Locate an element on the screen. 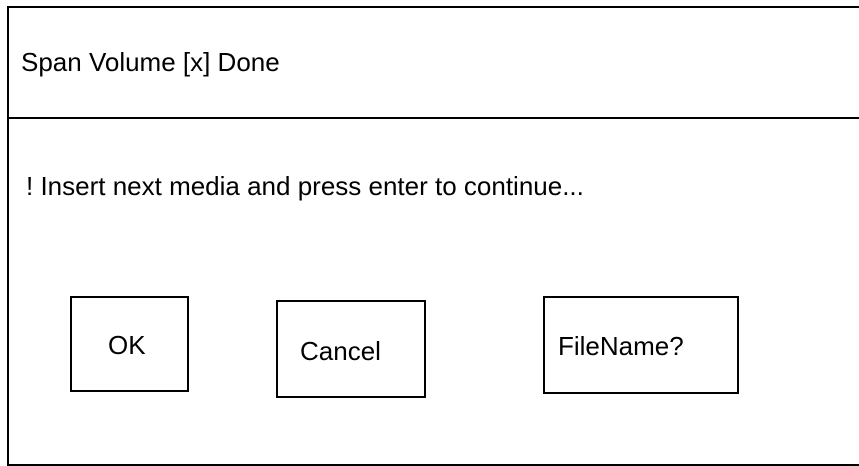 The height and width of the screenshot is (466, 859). ok-button: OK is located at coordinates (129, 344).